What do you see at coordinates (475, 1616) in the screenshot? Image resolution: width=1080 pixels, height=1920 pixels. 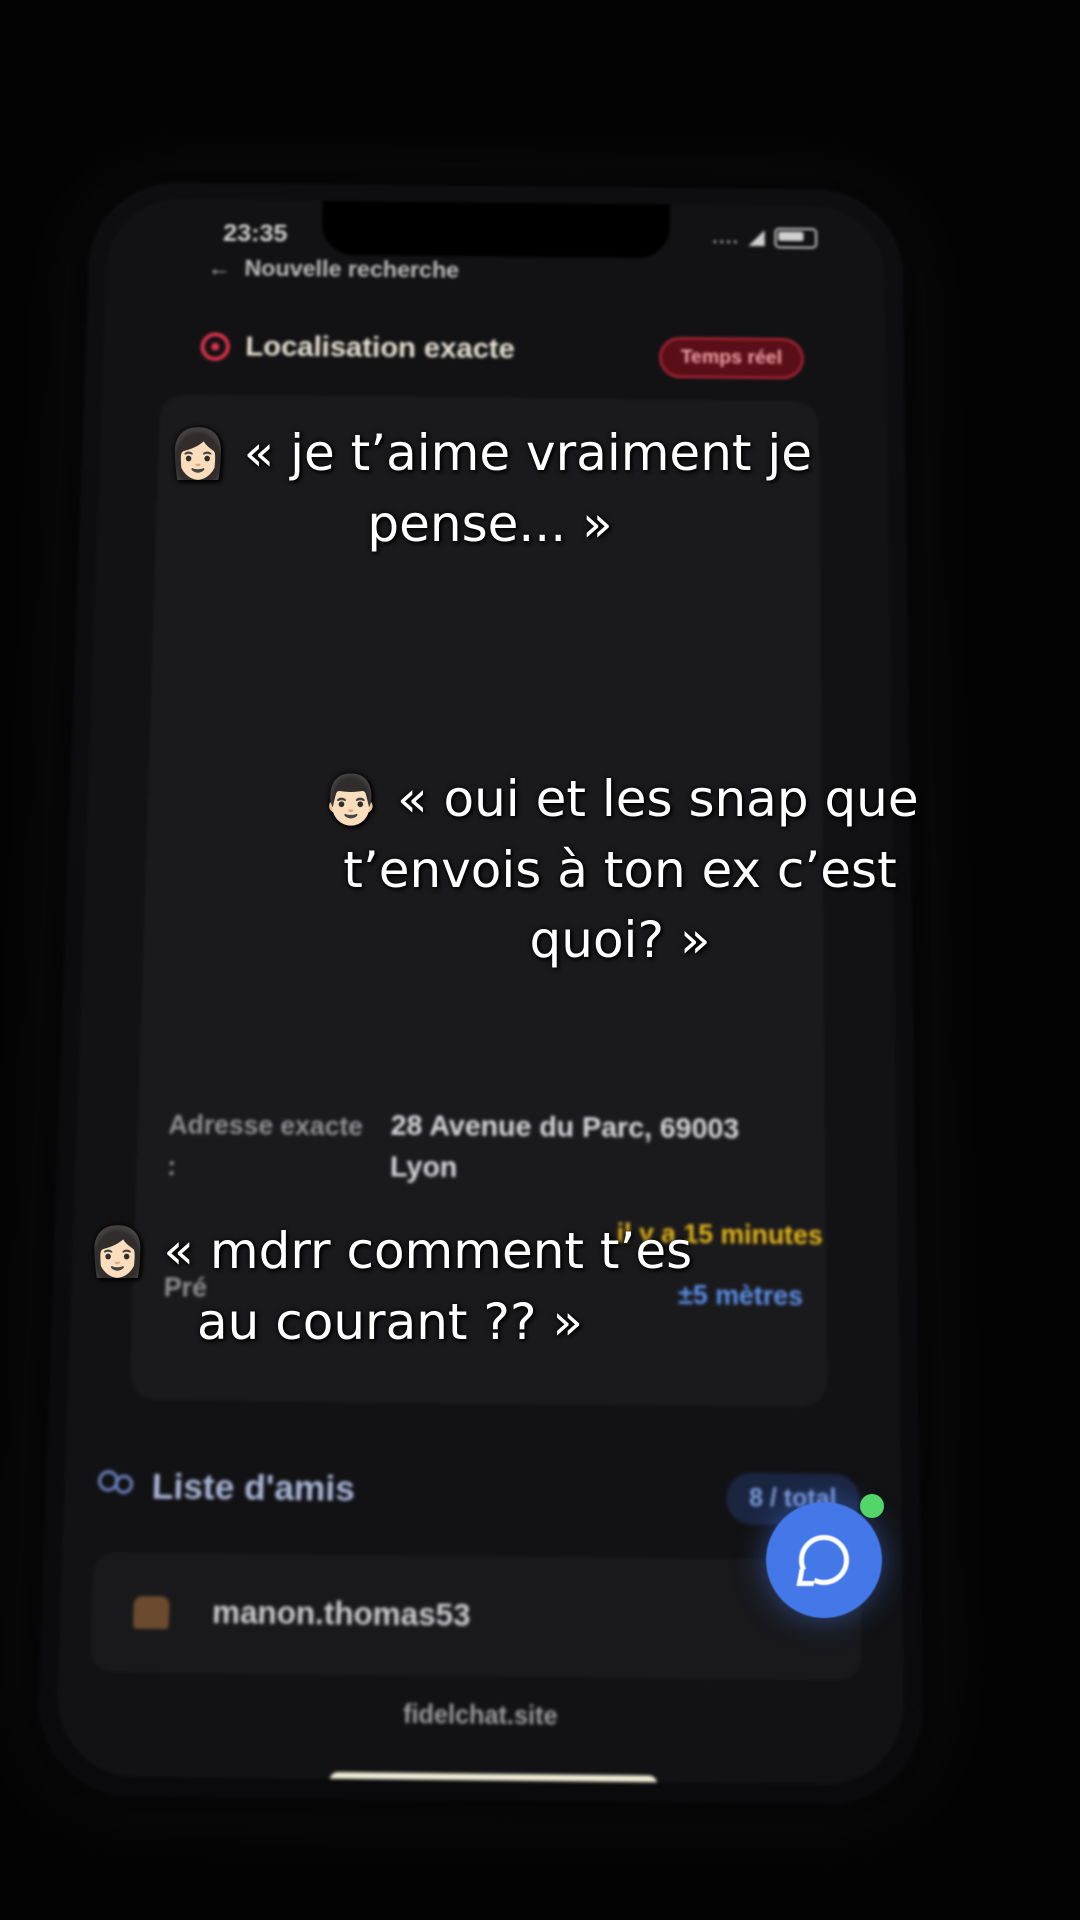 I see `list-item: manon.thomas53` at bounding box center [475, 1616].